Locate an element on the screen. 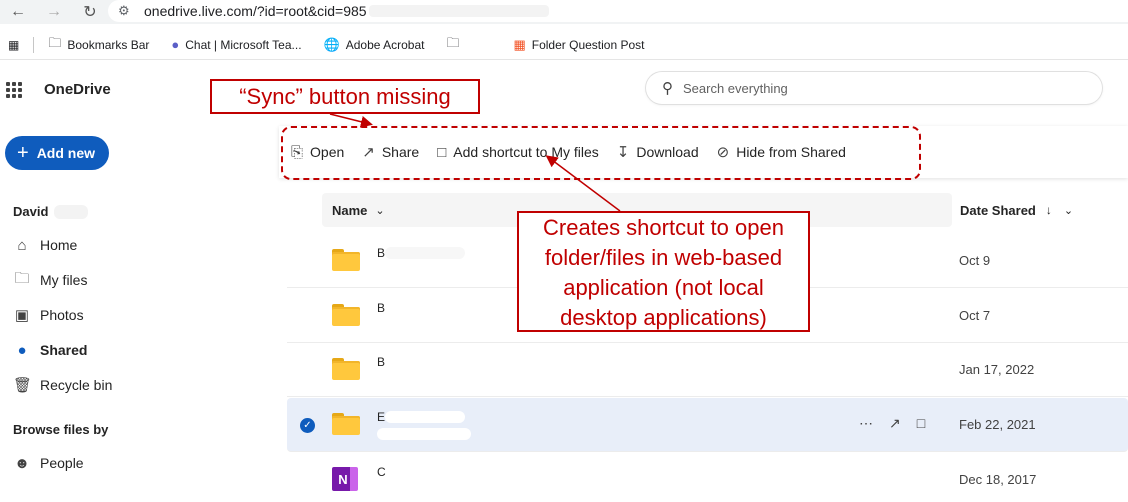  annotation-line: folder/files in web-based is located at coordinates (663, 257).